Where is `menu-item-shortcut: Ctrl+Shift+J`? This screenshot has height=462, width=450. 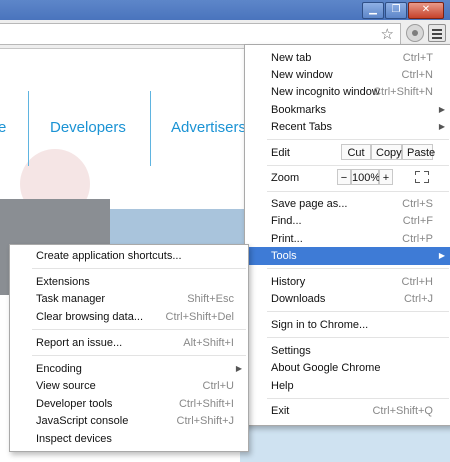
menu-item-shortcut: Ctrl+Shift+J is located at coordinates (205, 421).